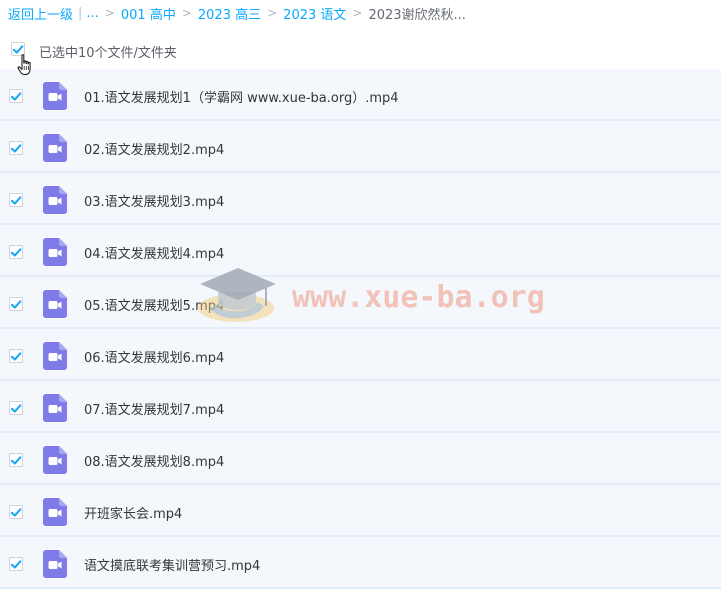  Describe the element at coordinates (108, 53) in the screenshot. I see `selection-count-label: 已选中10个文件/文件夹` at that location.